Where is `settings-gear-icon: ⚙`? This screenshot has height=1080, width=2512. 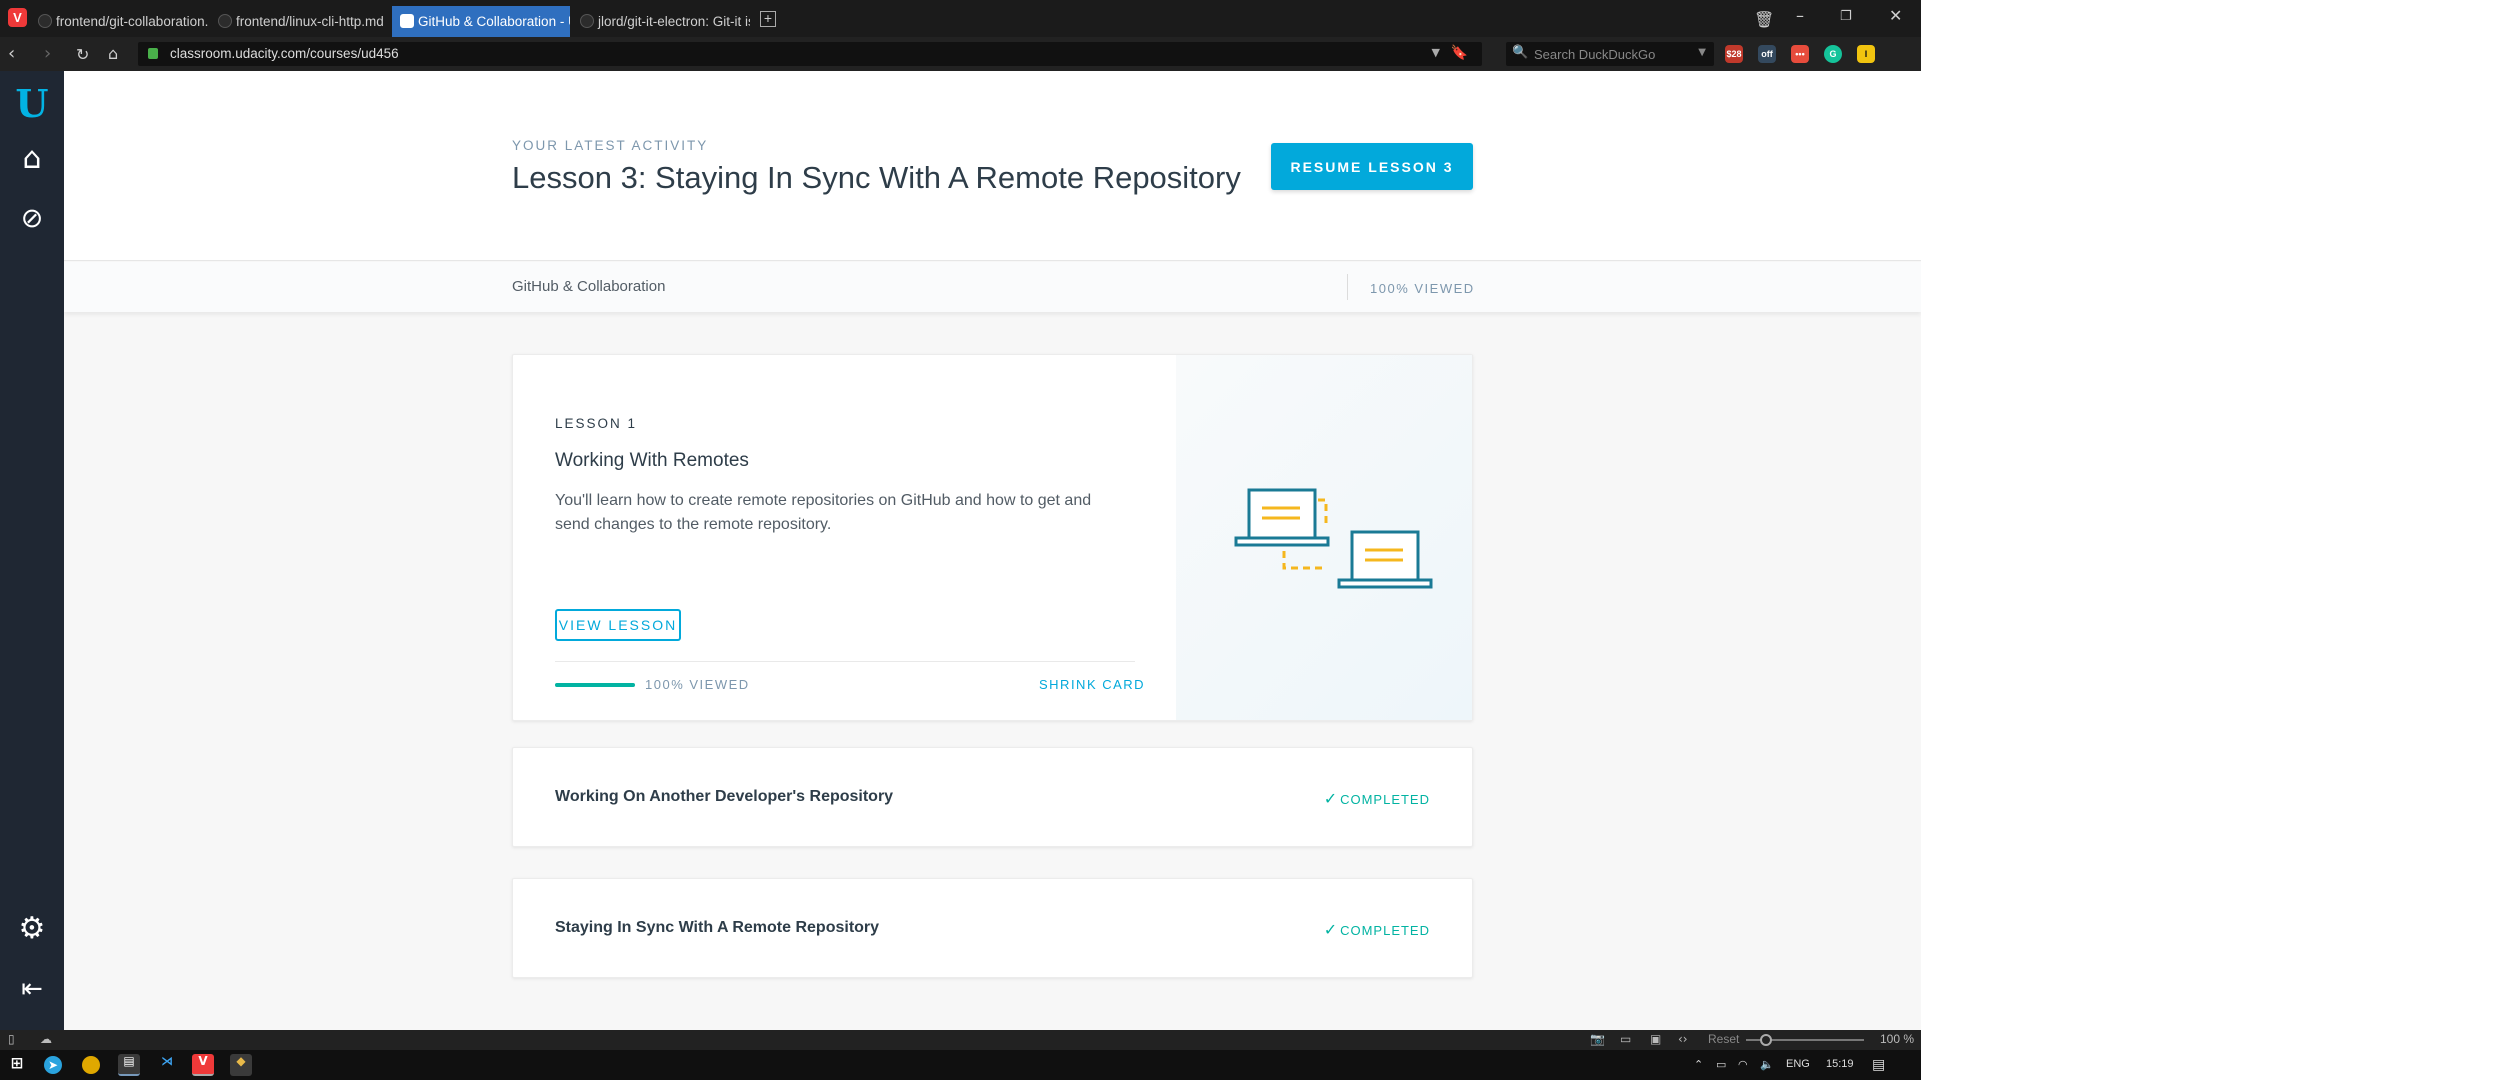
settings-gear-icon: ⚙ is located at coordinates (32, 929).